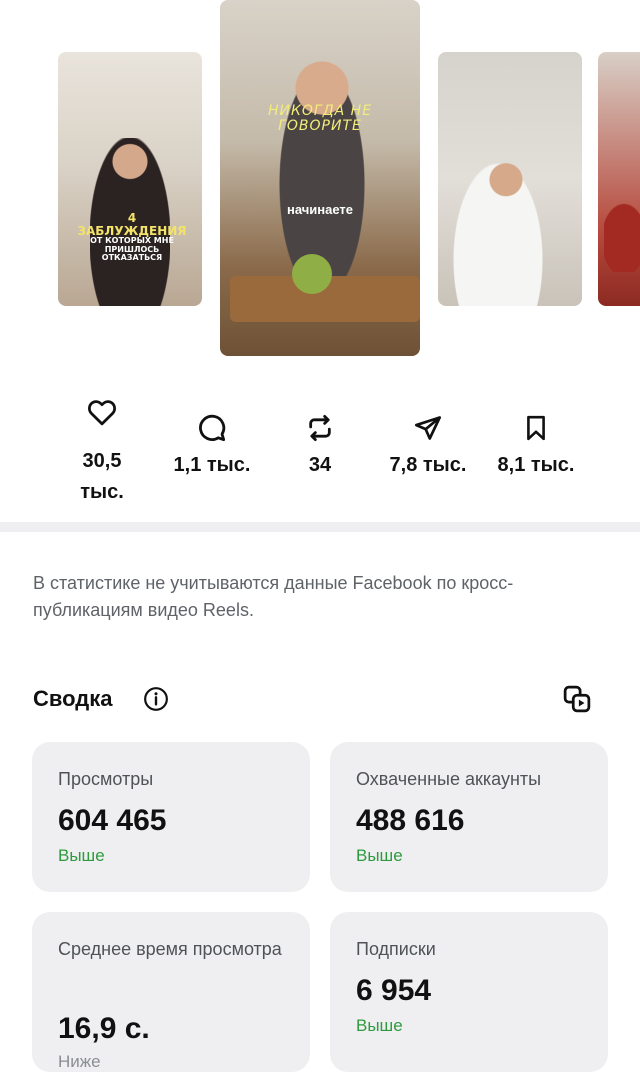  Describe the element at coordinates (428, 428) in the screenshot. I see `send-icon` at that location.